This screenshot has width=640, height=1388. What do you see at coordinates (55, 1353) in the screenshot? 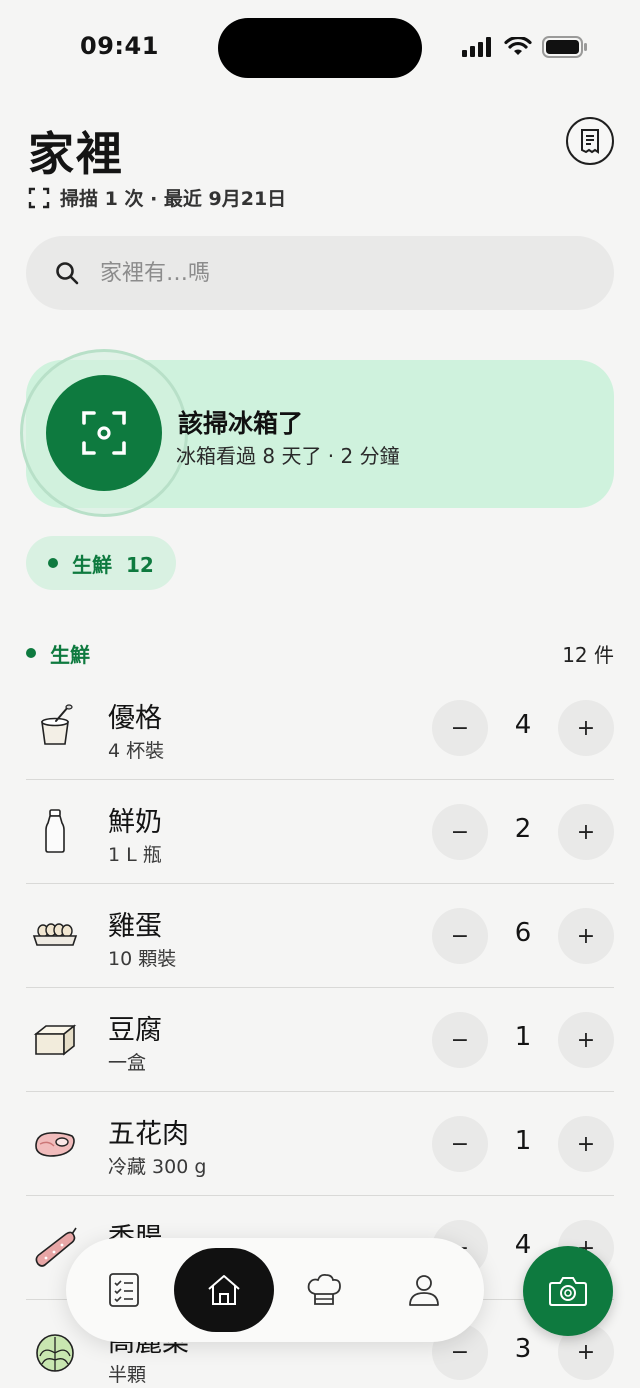
I see `cabbage-icon` at bounding box center [55, 1353].